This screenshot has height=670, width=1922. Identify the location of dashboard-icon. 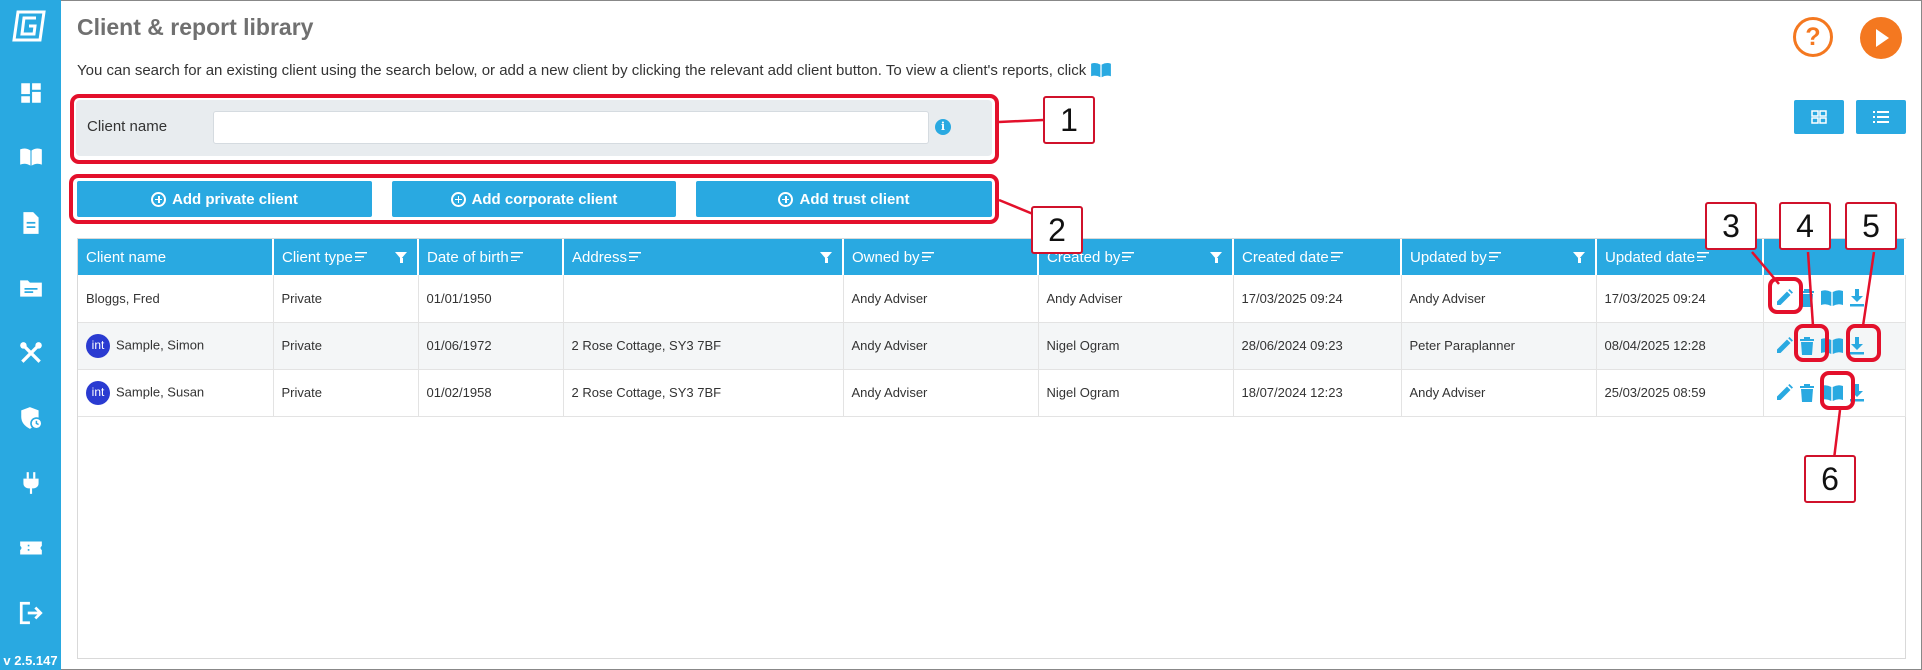
(31, 93).